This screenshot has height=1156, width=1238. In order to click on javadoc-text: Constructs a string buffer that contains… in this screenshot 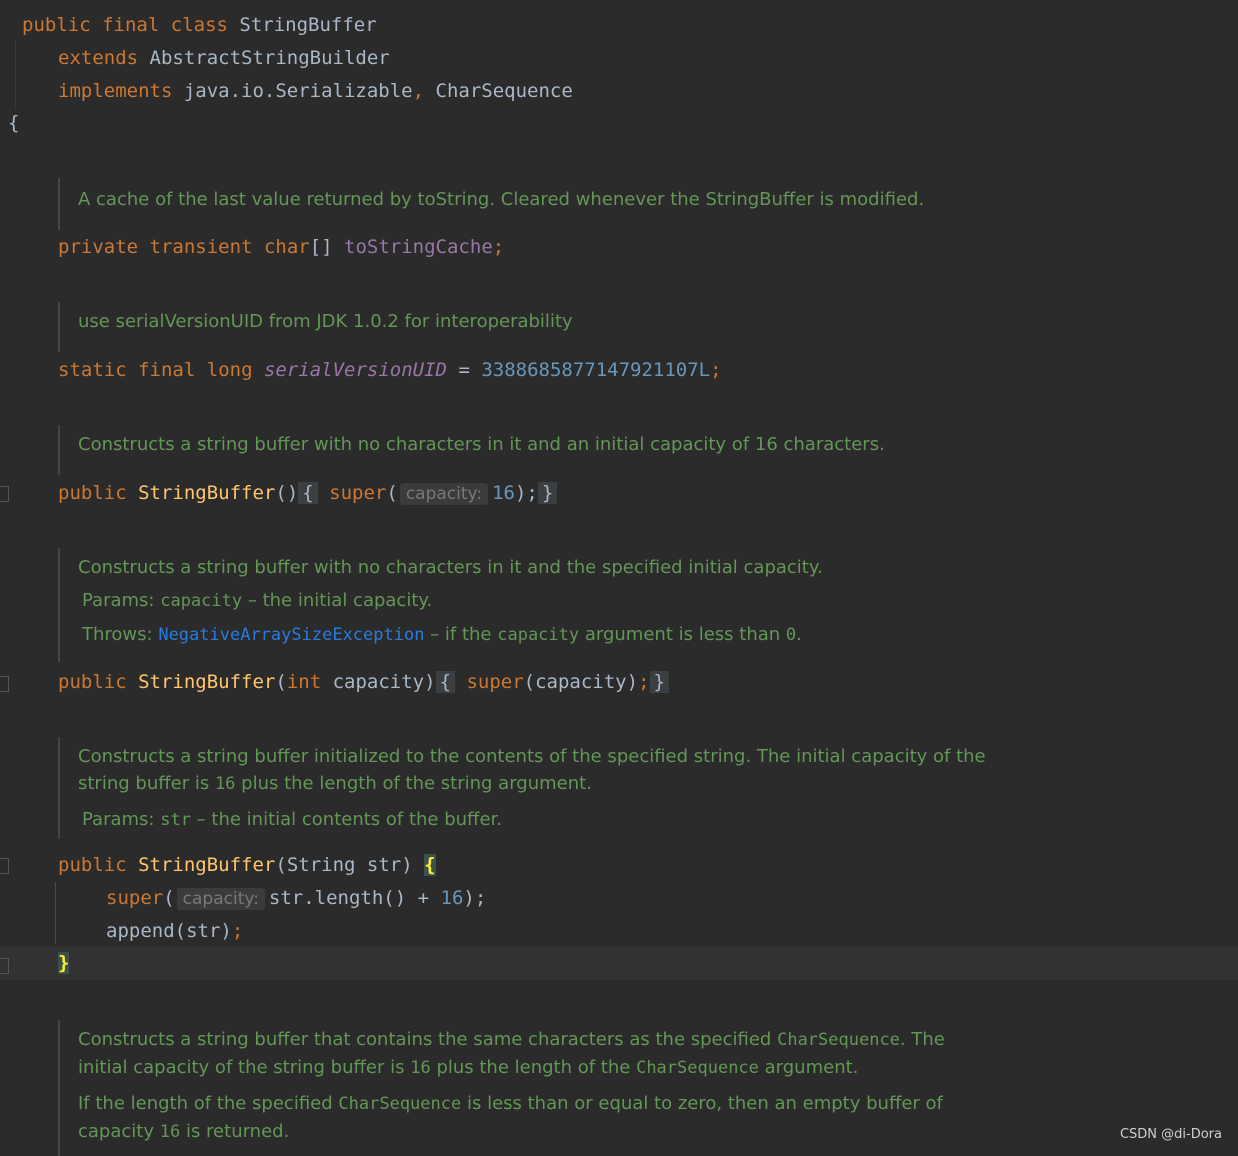, I will do `click(511, 1040)`.